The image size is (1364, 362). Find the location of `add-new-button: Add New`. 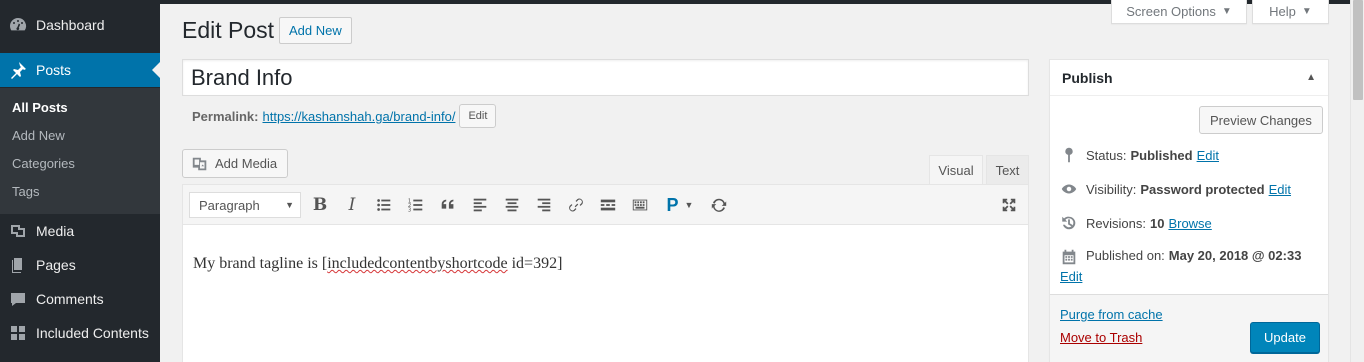

add-new-button: Add New is located at coordinates (315, 30).